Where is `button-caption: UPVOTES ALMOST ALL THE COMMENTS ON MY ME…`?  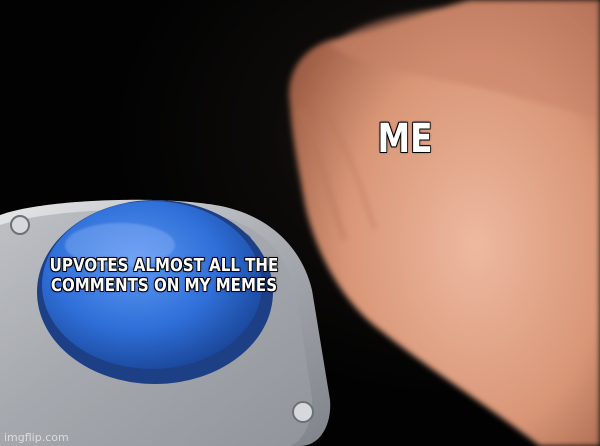 button-caption: UPVOTES ALMOST ALL THE COMMENTS ON MY ME… is located at coordinates (164, 276).